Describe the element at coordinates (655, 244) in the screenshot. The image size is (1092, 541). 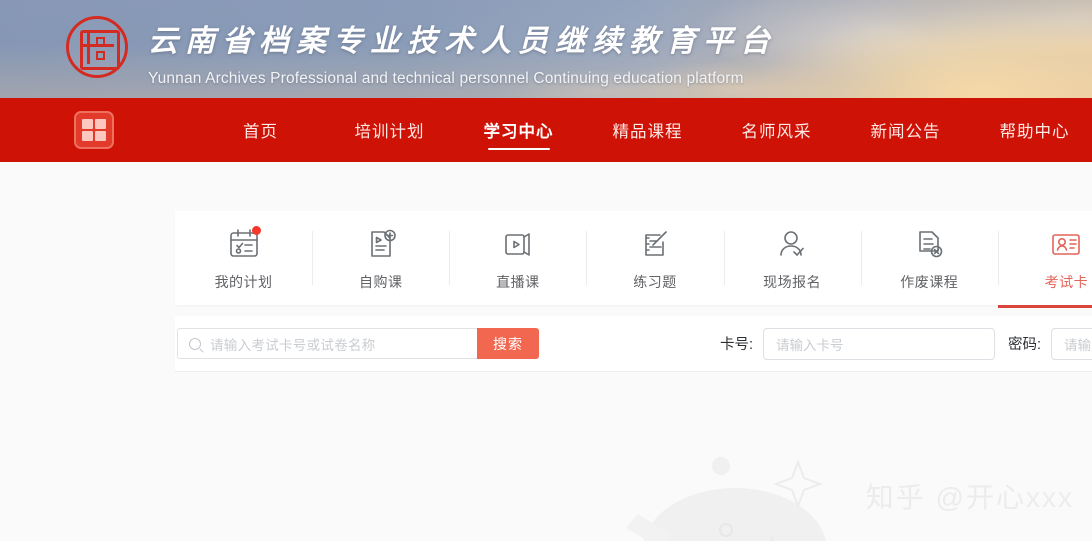
I see `exercise-pencil-icon` at that location.